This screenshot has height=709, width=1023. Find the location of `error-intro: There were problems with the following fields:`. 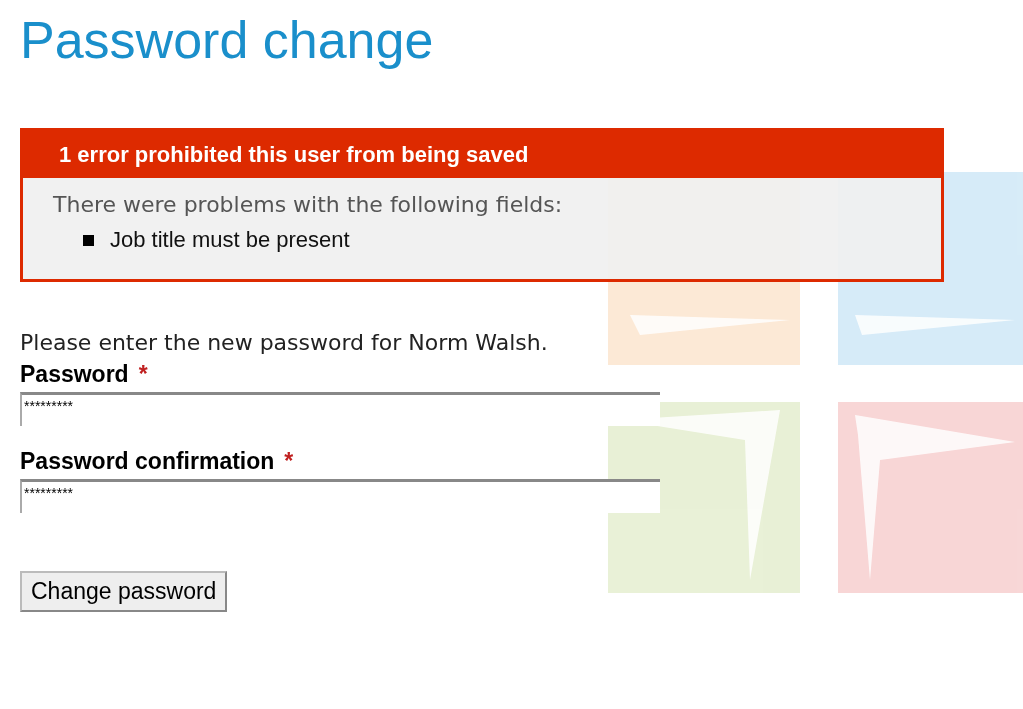

error-intro: There were problems with the following fields: is located at coordinates (308, 204).